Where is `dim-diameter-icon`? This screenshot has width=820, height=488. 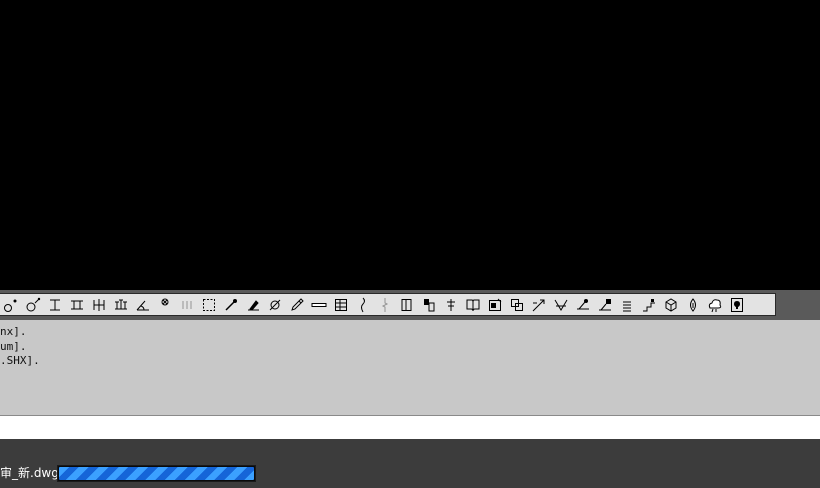 dim-diameter-icon is located at coordinates (33, 305).